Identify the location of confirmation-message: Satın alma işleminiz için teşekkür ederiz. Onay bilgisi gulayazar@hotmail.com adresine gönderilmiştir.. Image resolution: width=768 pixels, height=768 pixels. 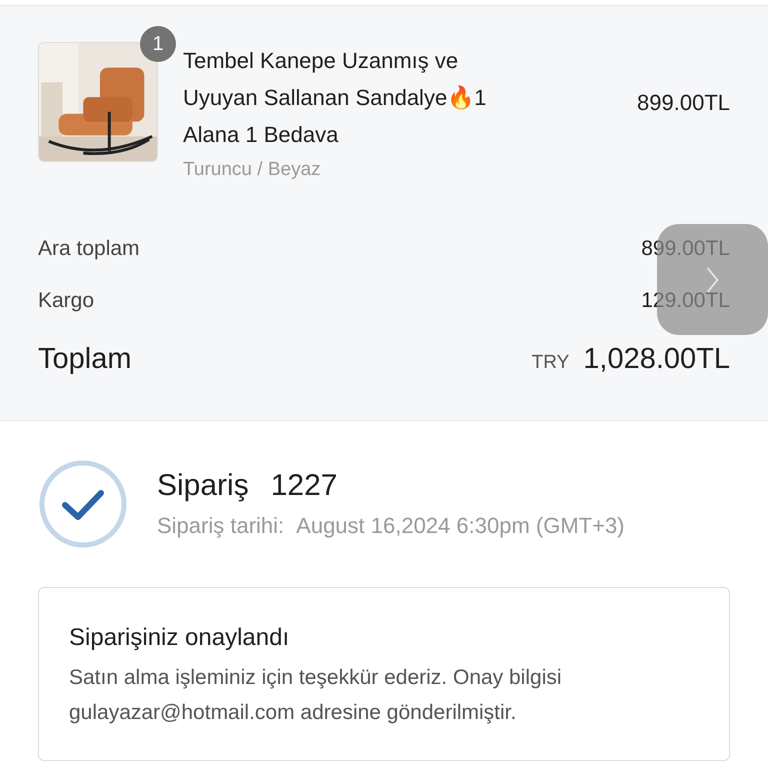
(316, 695).